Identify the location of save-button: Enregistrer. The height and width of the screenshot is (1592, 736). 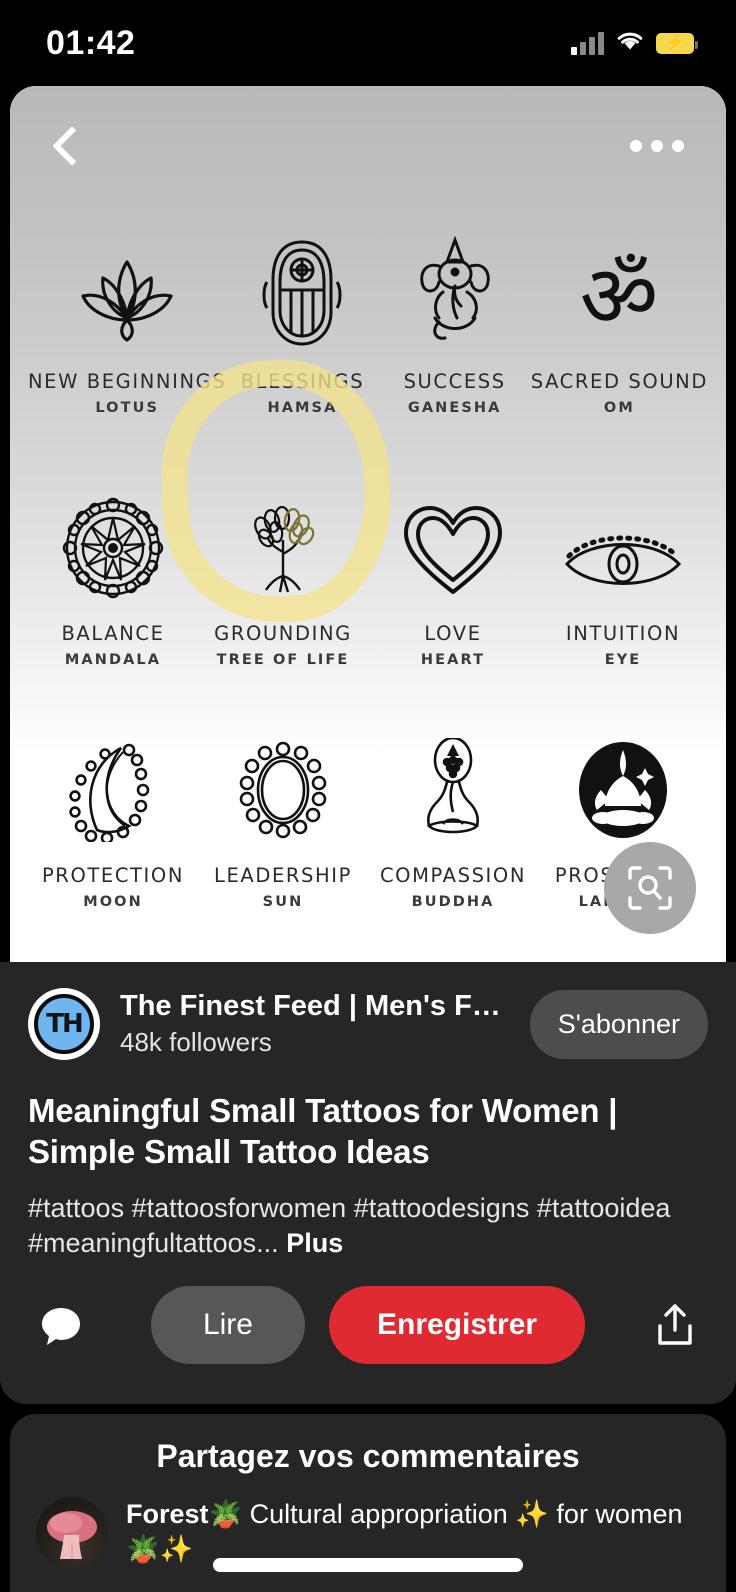
(457, 1324).